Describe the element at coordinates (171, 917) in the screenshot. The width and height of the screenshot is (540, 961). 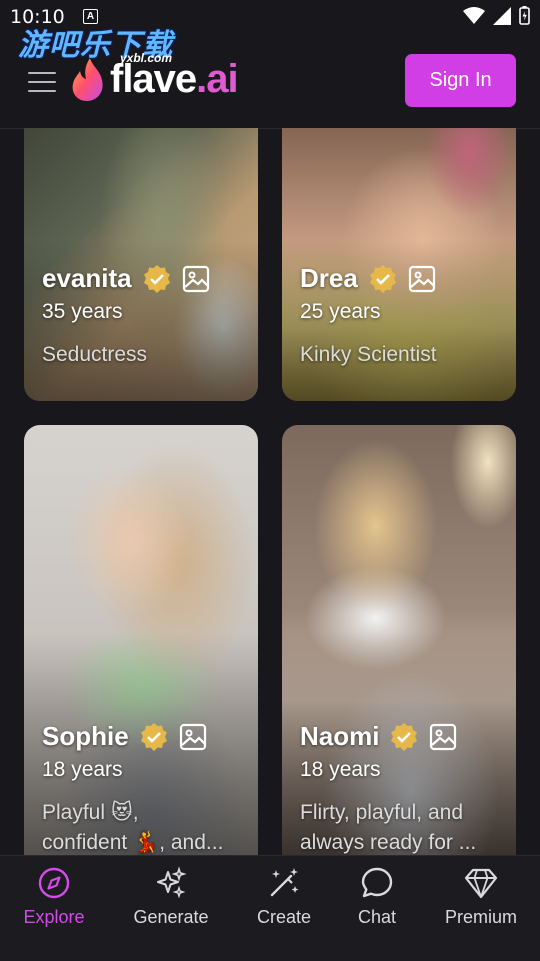
I see `nav-label: Generate` at that location.